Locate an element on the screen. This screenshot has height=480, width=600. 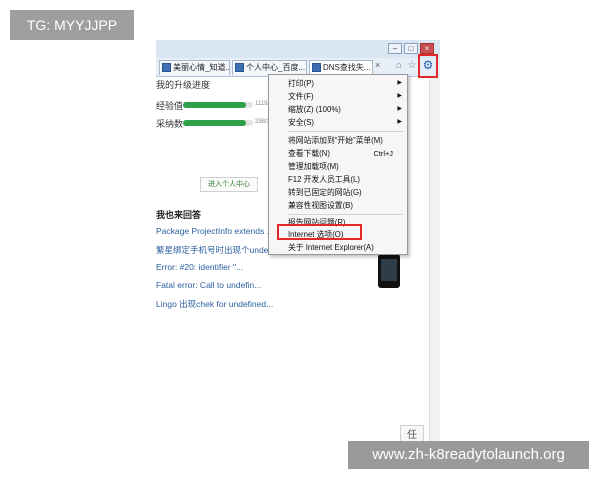
menu-item-dev-tools: F12 开发人员工具(L) is located at coordinates (338, 179).